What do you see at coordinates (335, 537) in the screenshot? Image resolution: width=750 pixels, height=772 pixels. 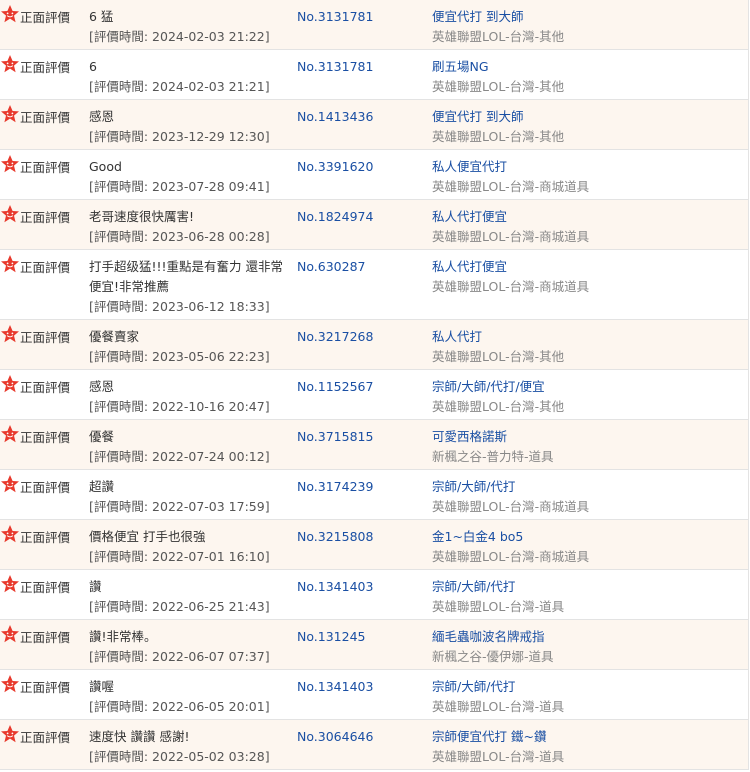 I see `order-number-link: No.3215808` at bounding box center [335, 537].